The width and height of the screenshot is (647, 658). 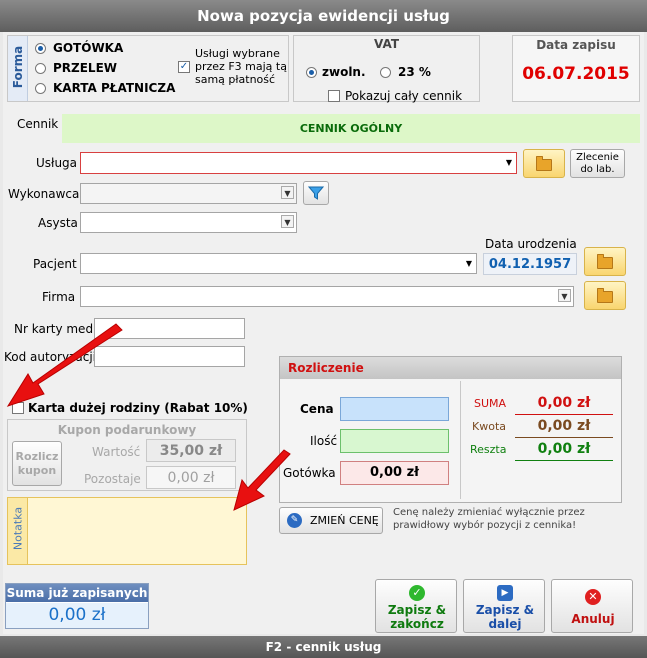 I want to click on vat-title: VAT, so click(x=386, y=44).